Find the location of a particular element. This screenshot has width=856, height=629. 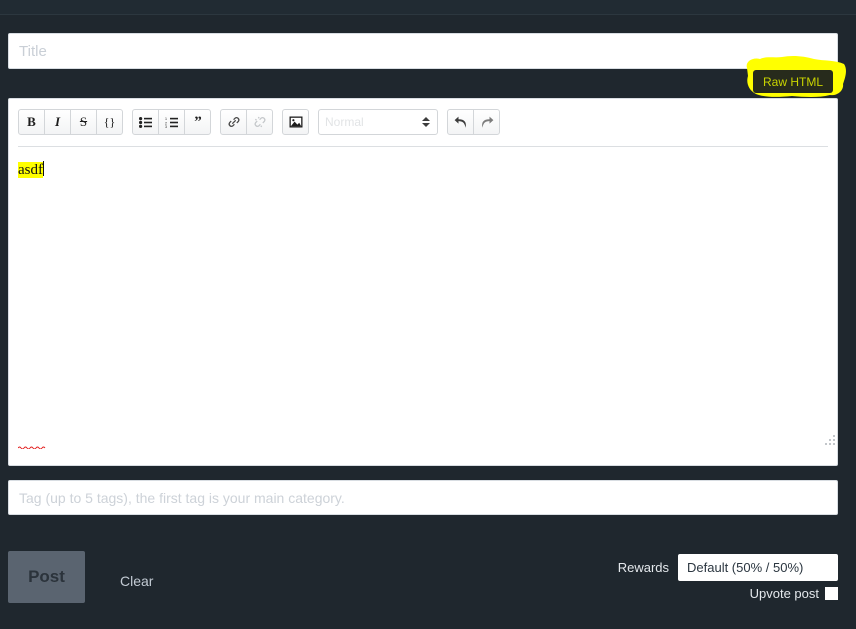

tags-input is located at coordinates (423, 497).